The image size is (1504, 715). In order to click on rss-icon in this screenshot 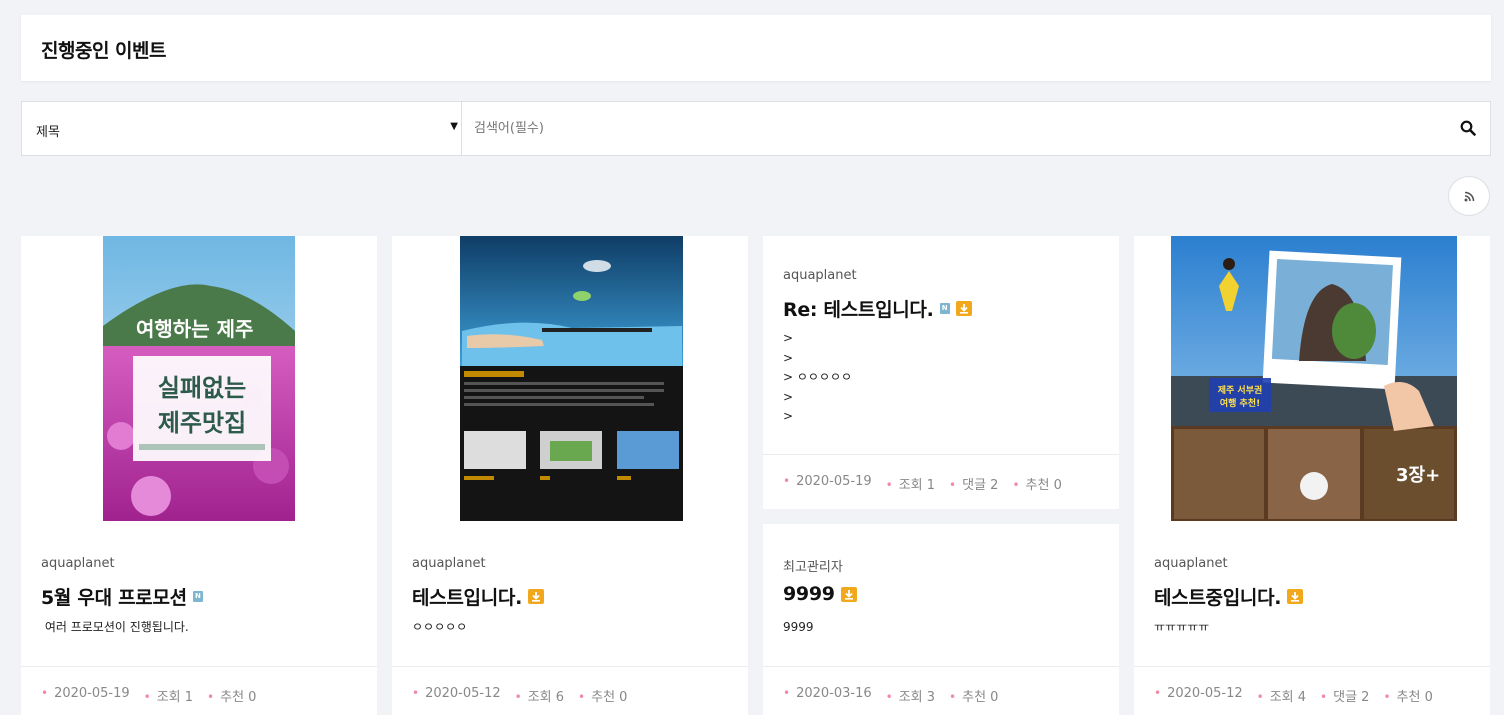, I will do `click(1469, 196)`.